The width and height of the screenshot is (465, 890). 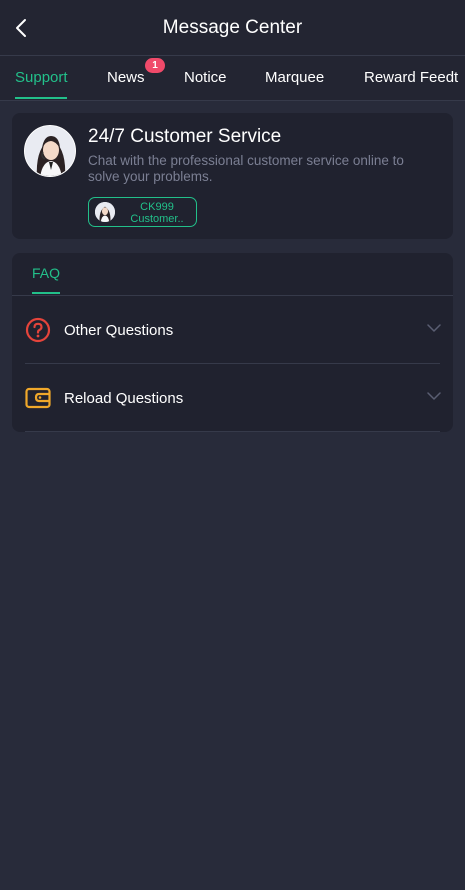 I want to click on agent-portrait-icon, so click(x=50, y=151).